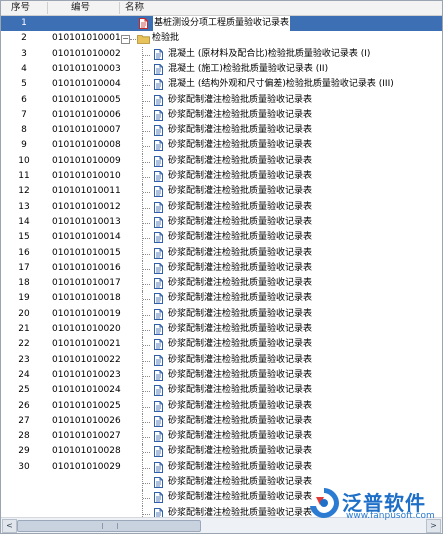 The width and height of the screenshot is (443, 534). What do you see at coordinates (221, 38) in the screenshot?
I see `table-row: 2 010101010001− 检验批` at bounding box center [221, 38].